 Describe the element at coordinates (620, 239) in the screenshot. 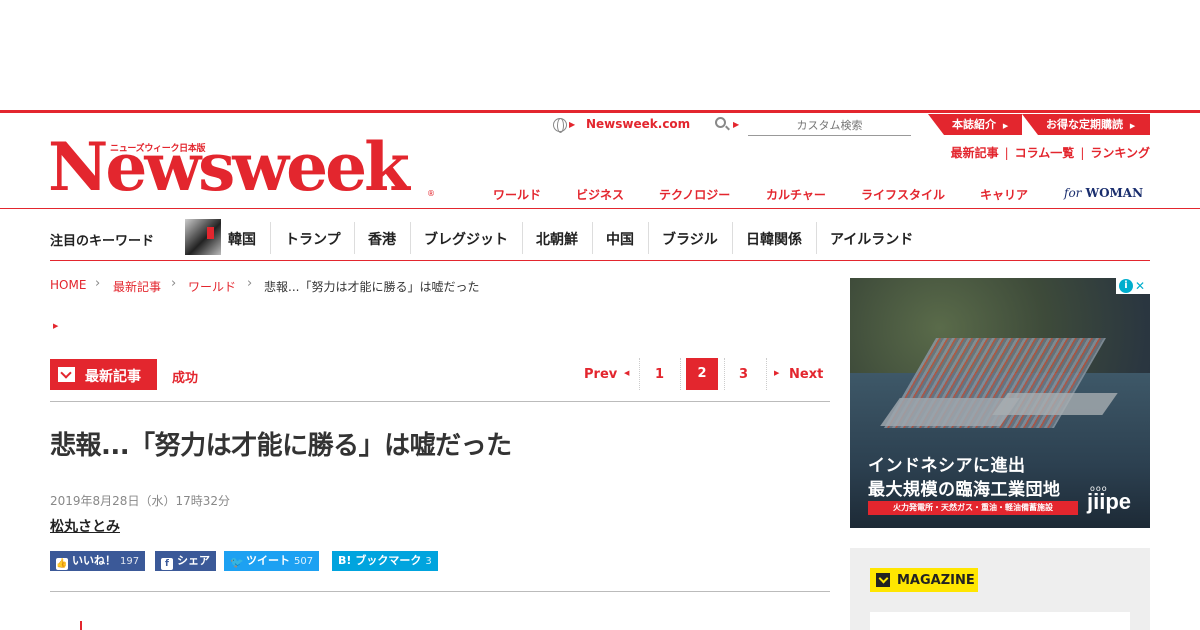

I see `keyword-china: 中国` at that location.